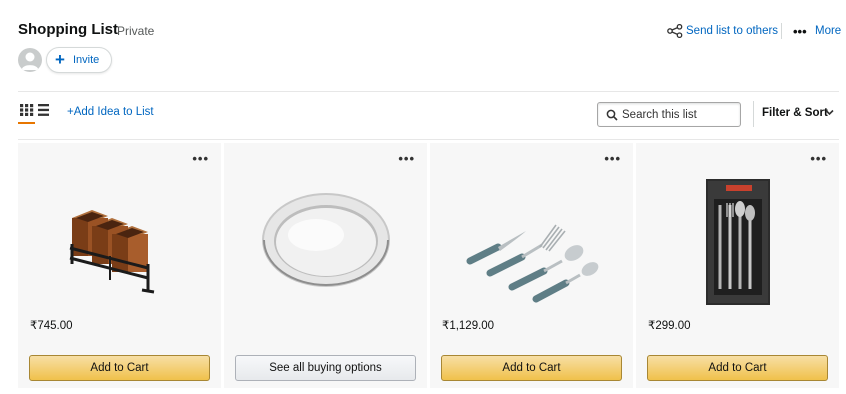  Describe the element at coordinates (669, 326) in the screenshot. I see `item-price: ₹299.00` at that location.